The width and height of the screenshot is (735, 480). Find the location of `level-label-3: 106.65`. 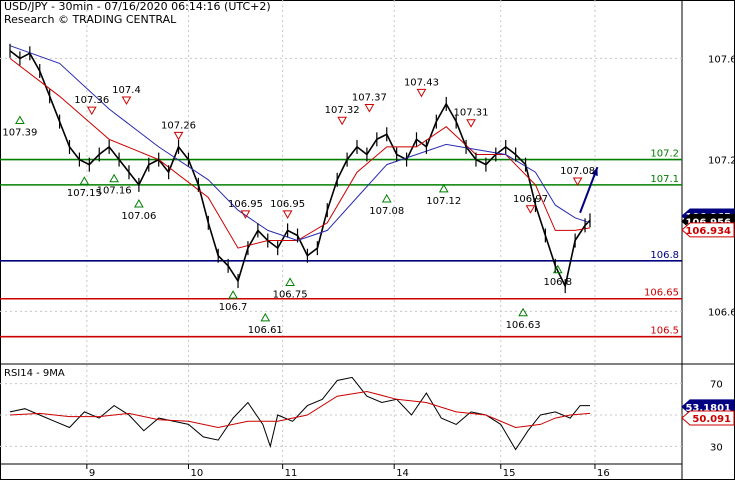

level-label-3: 106.65 is located at coordinates (661, 293).